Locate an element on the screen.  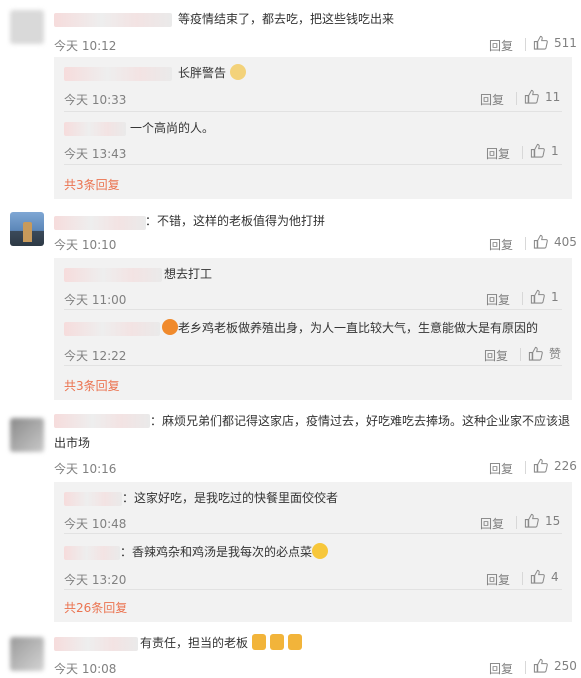
reply-time: 今天 13:20 is located at coordinates (95, 580).